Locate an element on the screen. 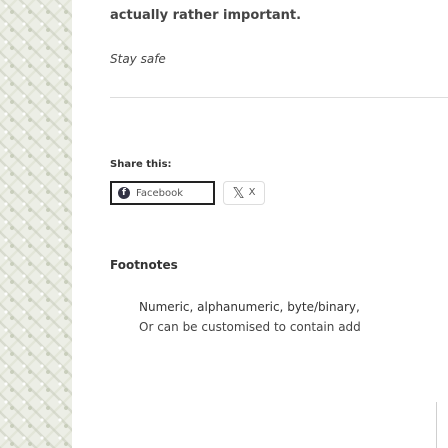  x-share-button: 𝕏 X is located at coordinates (244, 193).